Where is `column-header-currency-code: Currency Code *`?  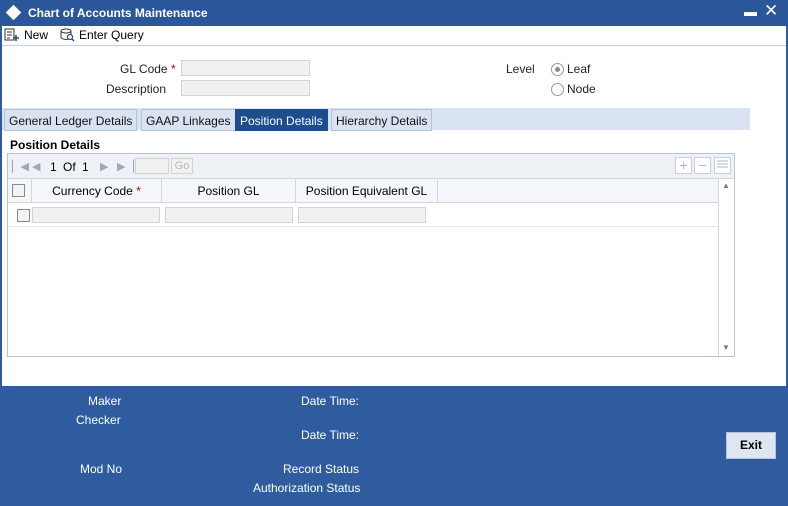
column-header-currency-code: Currency Code * is located at coordinates (97, 191).